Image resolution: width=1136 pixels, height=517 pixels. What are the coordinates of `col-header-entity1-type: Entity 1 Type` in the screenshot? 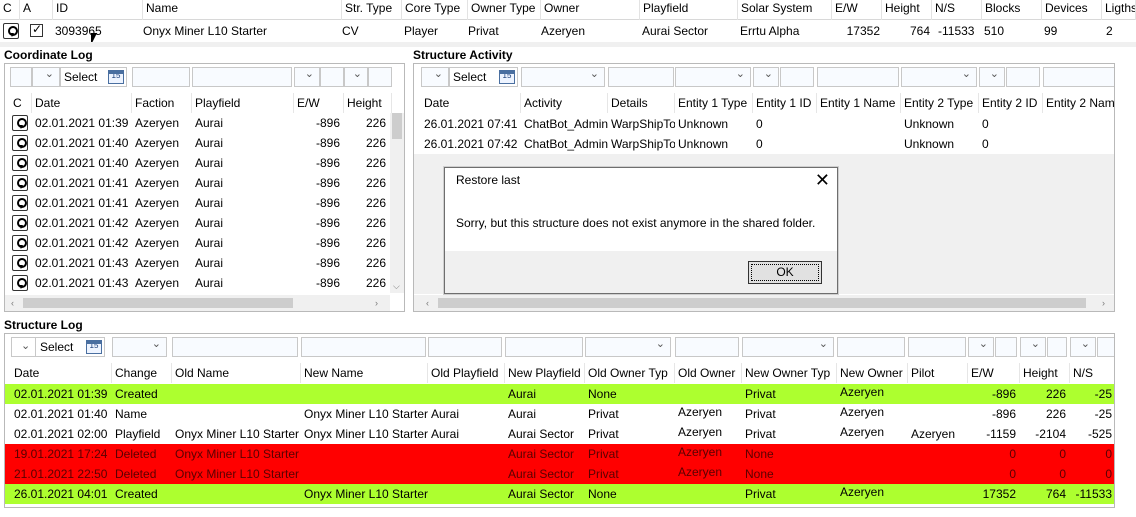 It's located at (714, 103).